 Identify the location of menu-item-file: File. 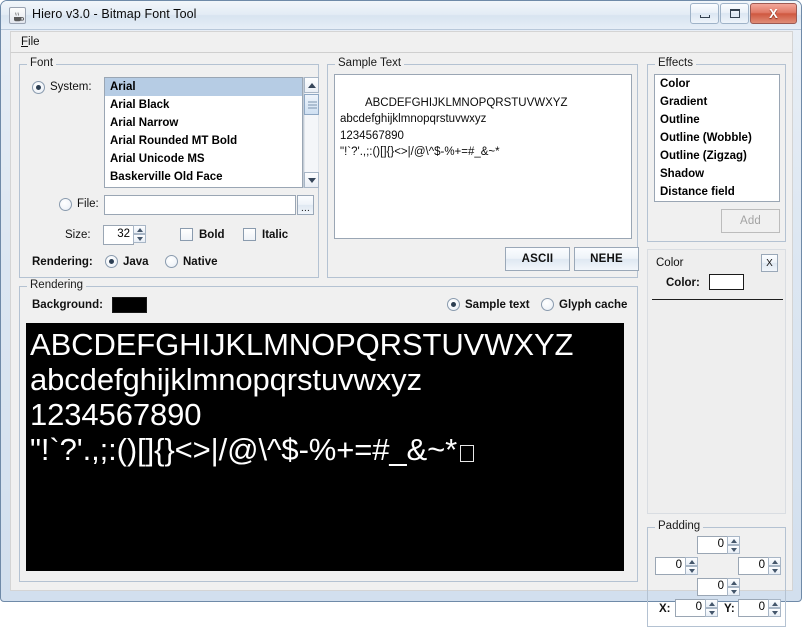
(30, 42).